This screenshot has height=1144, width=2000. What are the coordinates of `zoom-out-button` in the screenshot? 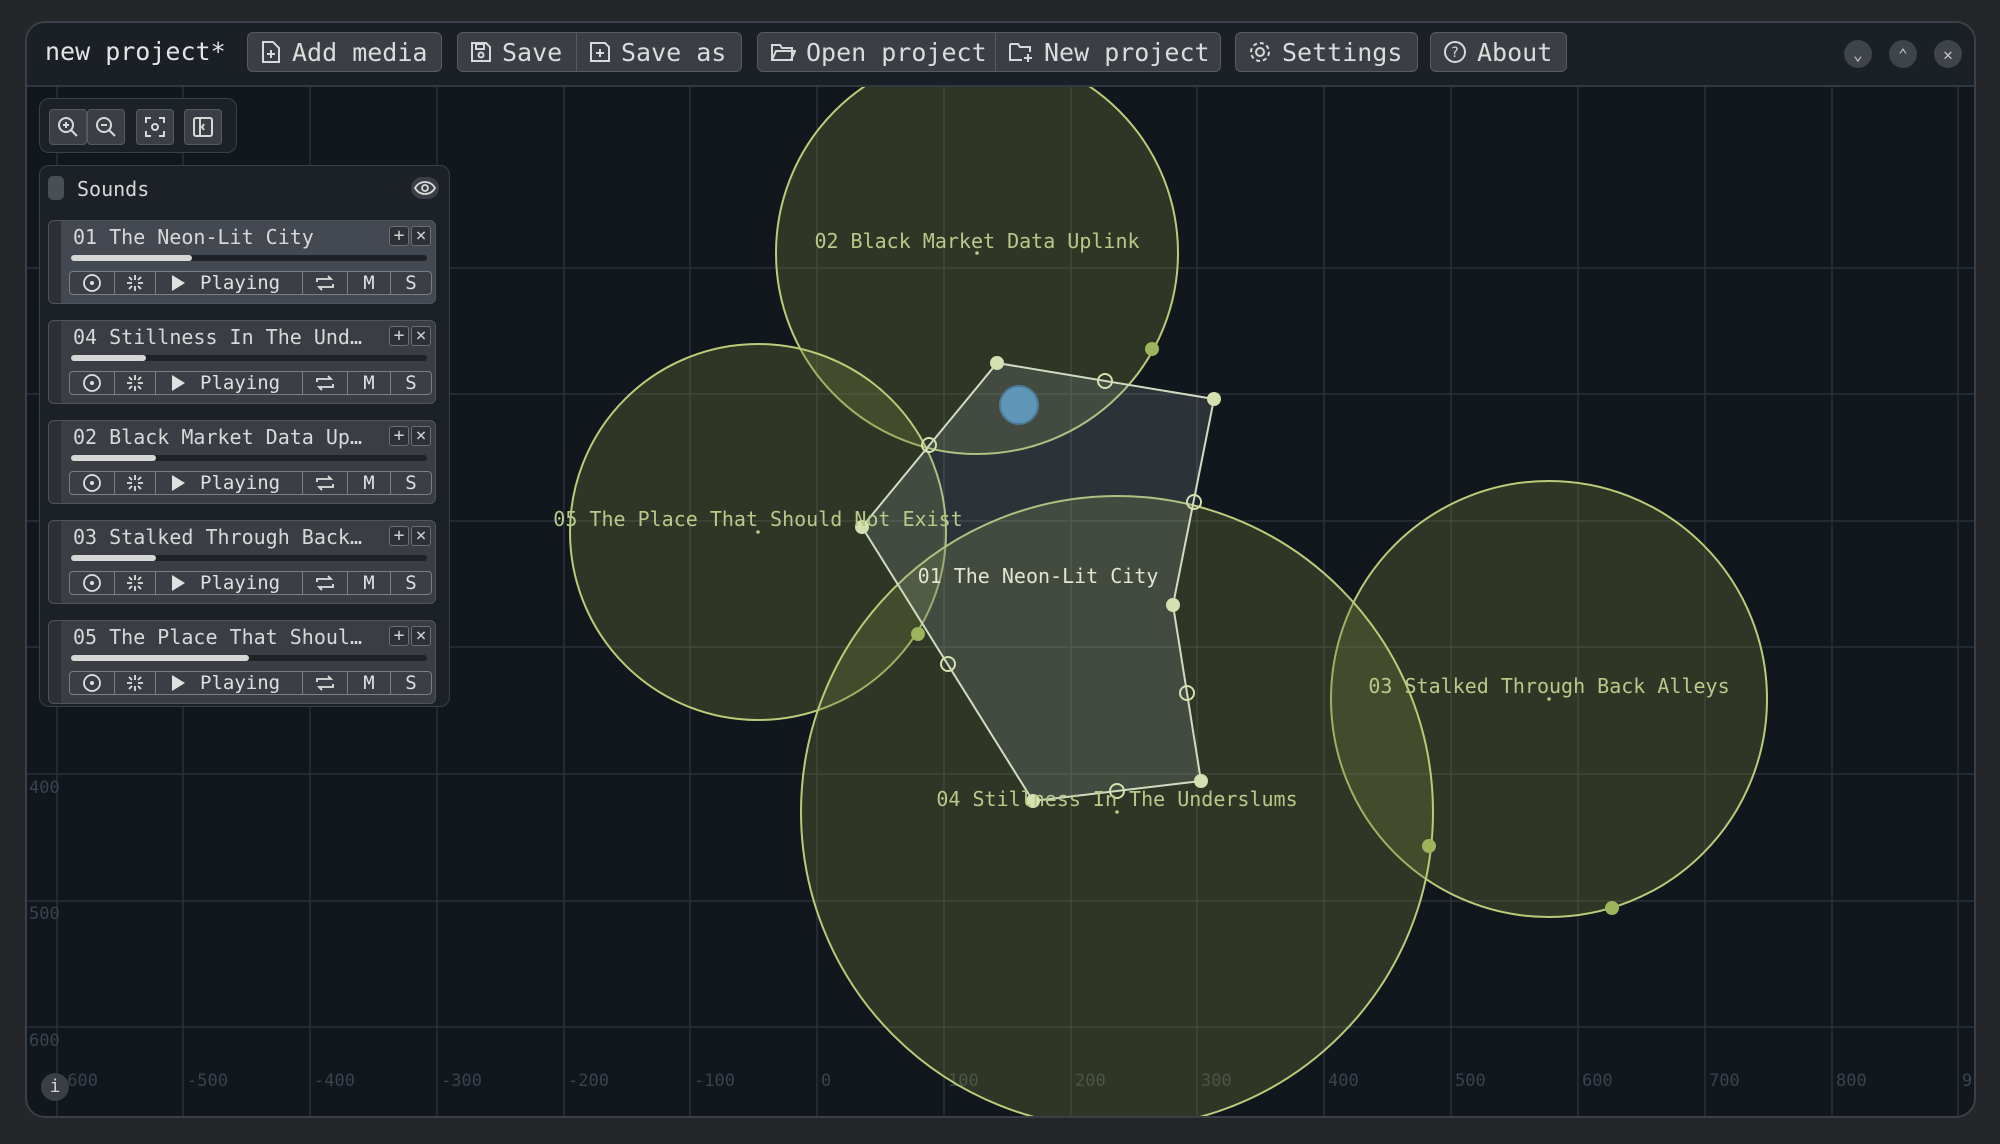 It's located at (106, 127).